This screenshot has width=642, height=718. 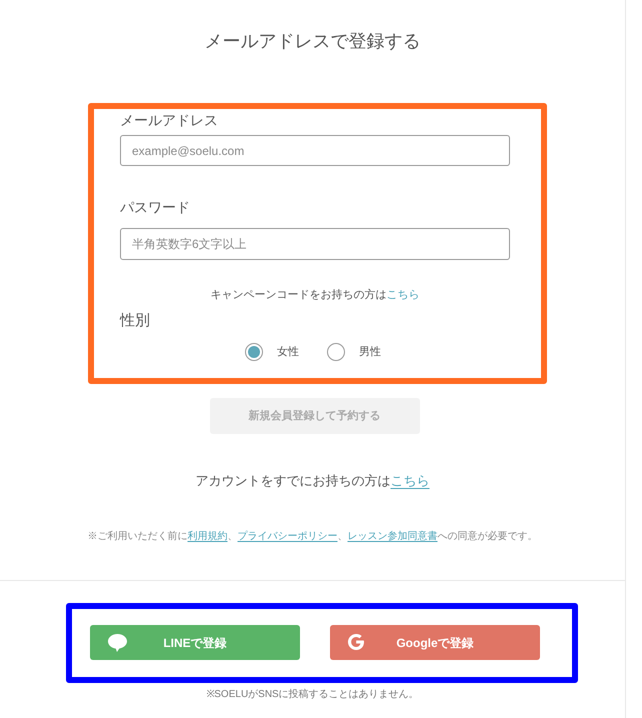 I want to click on campaign-code-link: こちら, so click(x=403, y=295).